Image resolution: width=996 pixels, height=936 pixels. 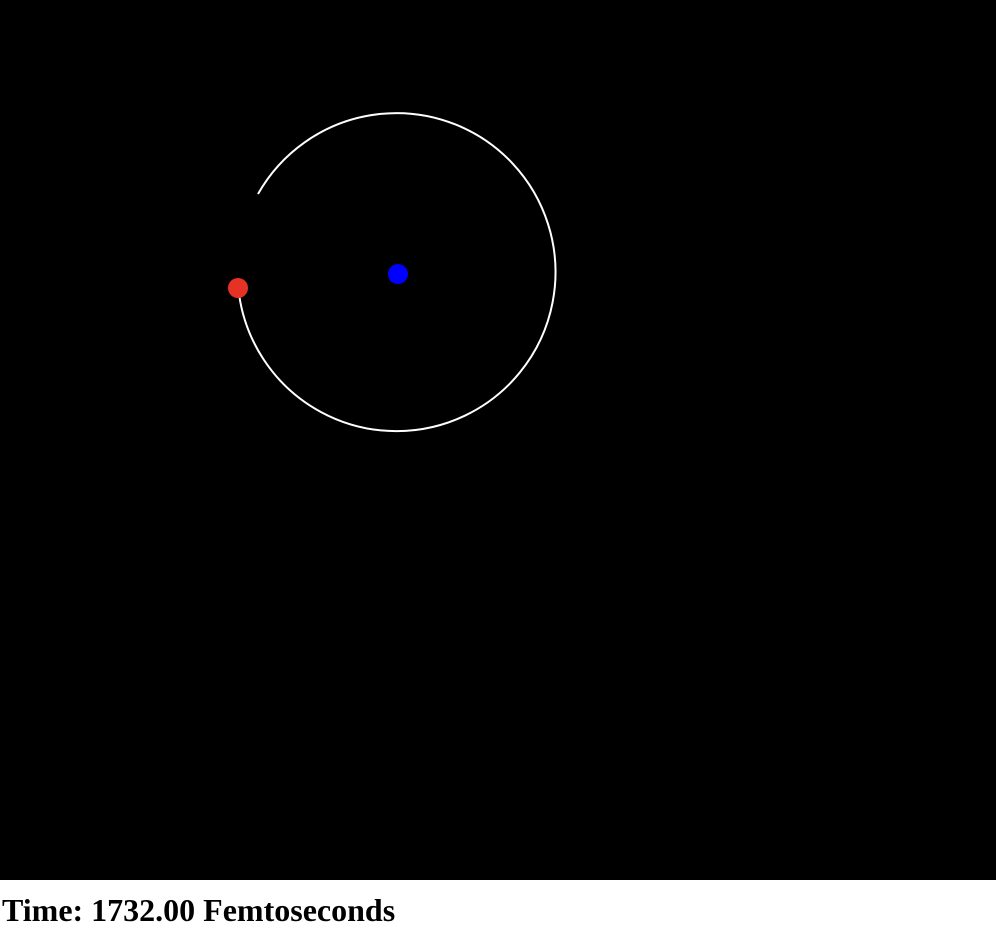 I want to click on orbit-scene, so click(x=392, y=272).